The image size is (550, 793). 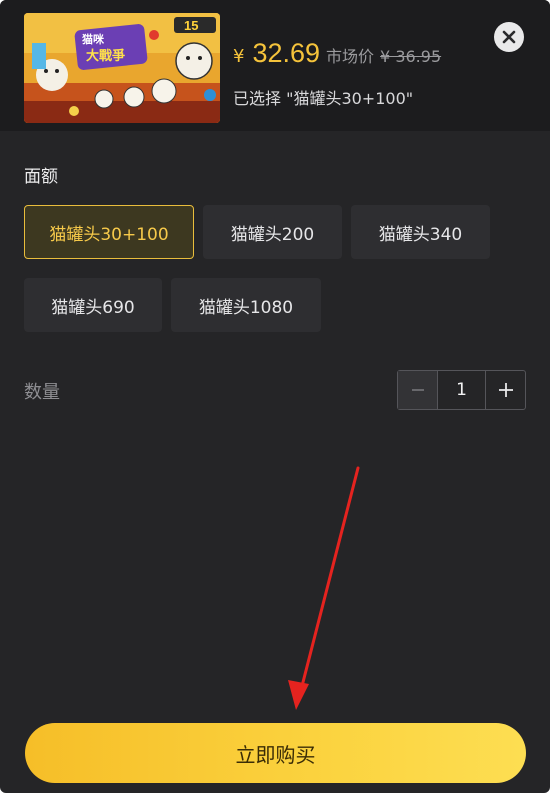 What do you see at coordinates (191, 25) in the screenshot?
I see `product-badge: 15` at bounding box center [191, 25].